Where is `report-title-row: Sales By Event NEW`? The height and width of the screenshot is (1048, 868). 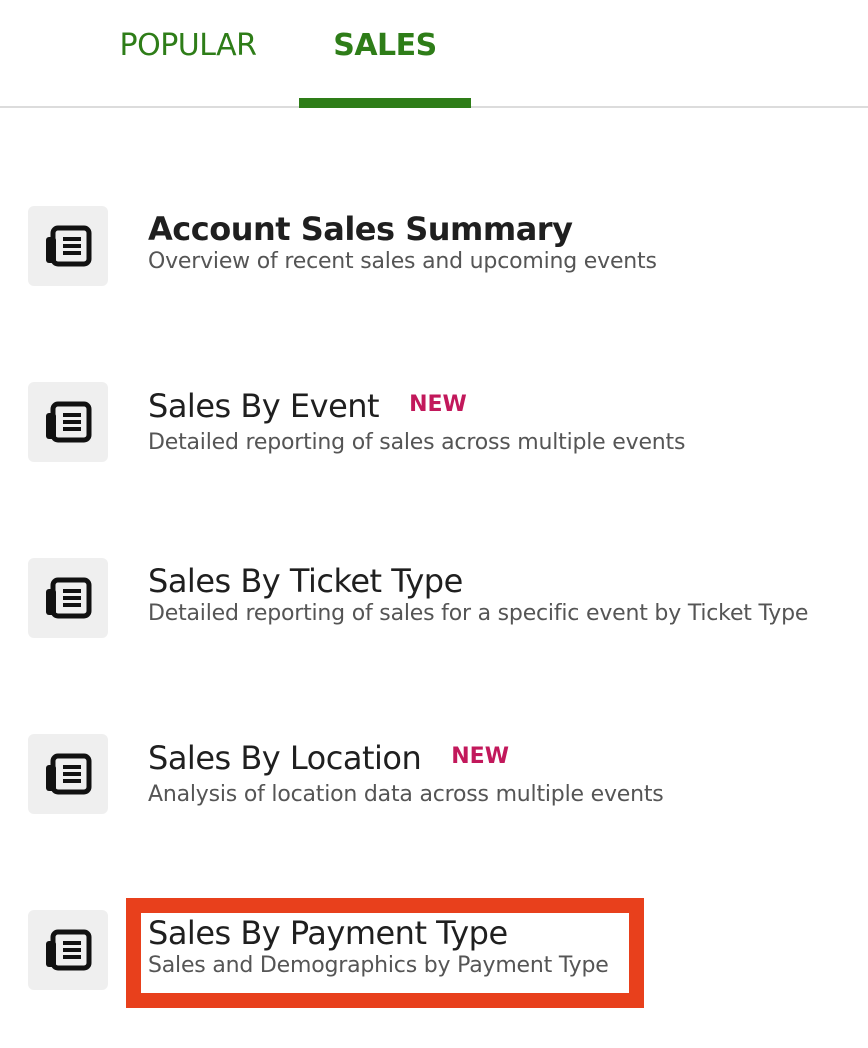
report-title-row: Sales By Event NEW is located at coordinates (416, 405).